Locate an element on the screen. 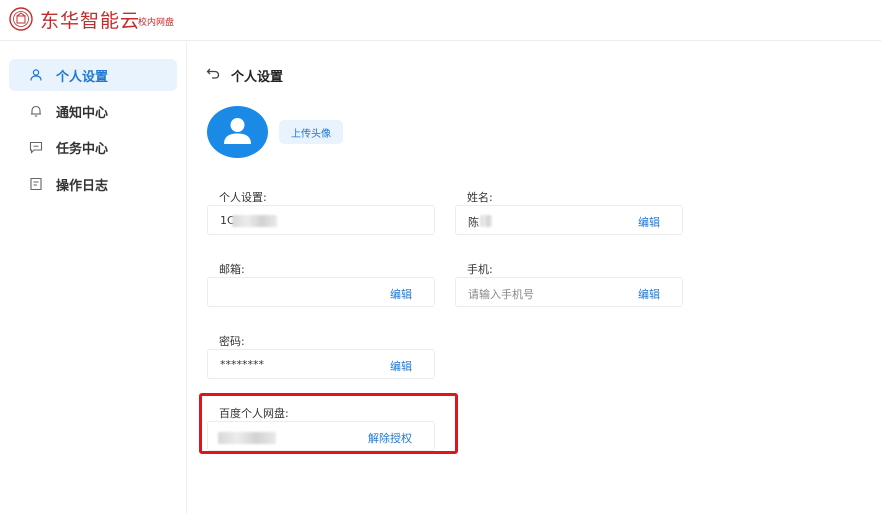 This screenshot has height=514, width=881. highlight-box is located at coordinates (328, 423).